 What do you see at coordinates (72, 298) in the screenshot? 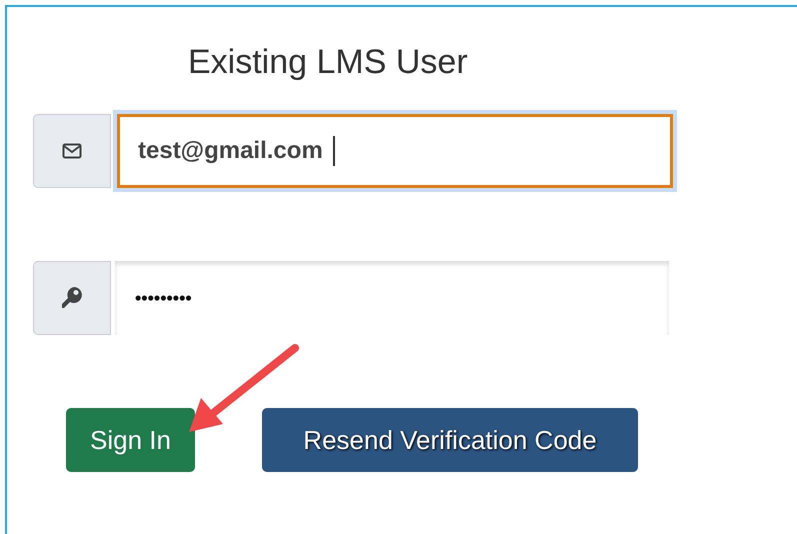
I see `key-icon` at bounding box center [72, 298].